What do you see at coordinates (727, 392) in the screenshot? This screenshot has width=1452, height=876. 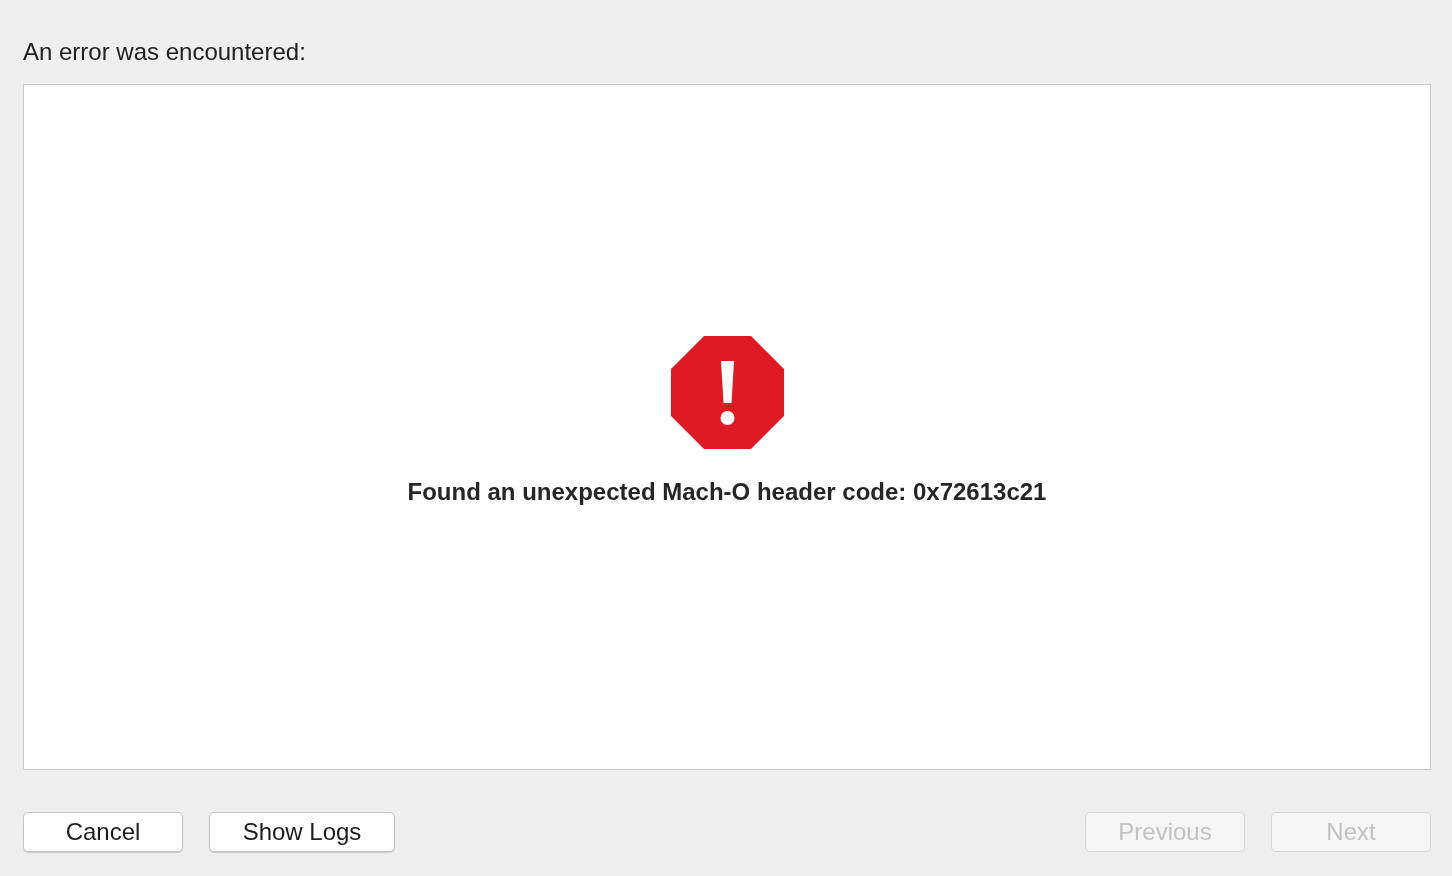 I see `stop-sign-icon` at bounding box center [727, 392].